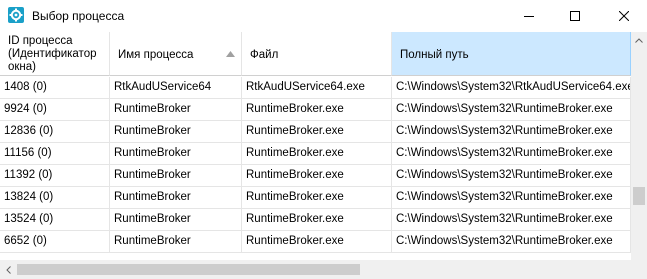 The width and height of the screenshot is (647, 279). I want to click on column-header-name: Имя процесса, so click(176, 54).